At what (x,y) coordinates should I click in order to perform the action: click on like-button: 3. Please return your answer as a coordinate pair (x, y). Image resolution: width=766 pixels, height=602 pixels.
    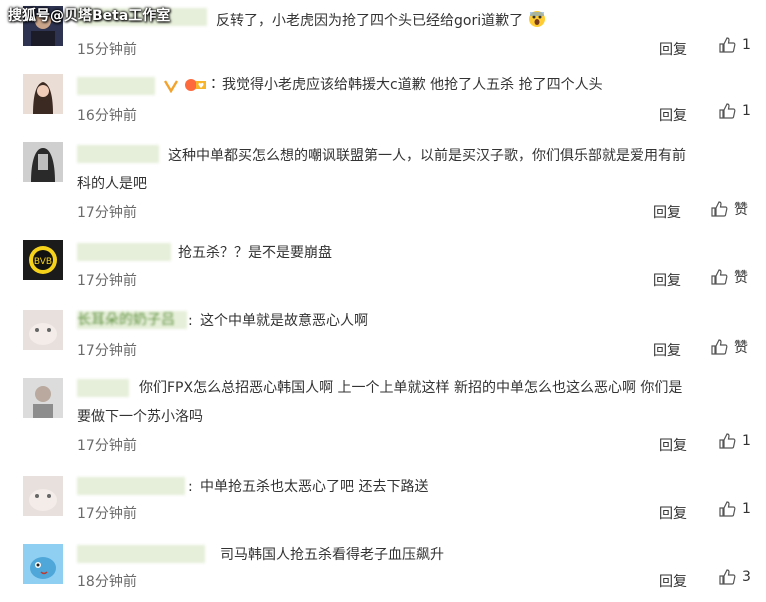
    Looking at the image, I should click on (734, 577).